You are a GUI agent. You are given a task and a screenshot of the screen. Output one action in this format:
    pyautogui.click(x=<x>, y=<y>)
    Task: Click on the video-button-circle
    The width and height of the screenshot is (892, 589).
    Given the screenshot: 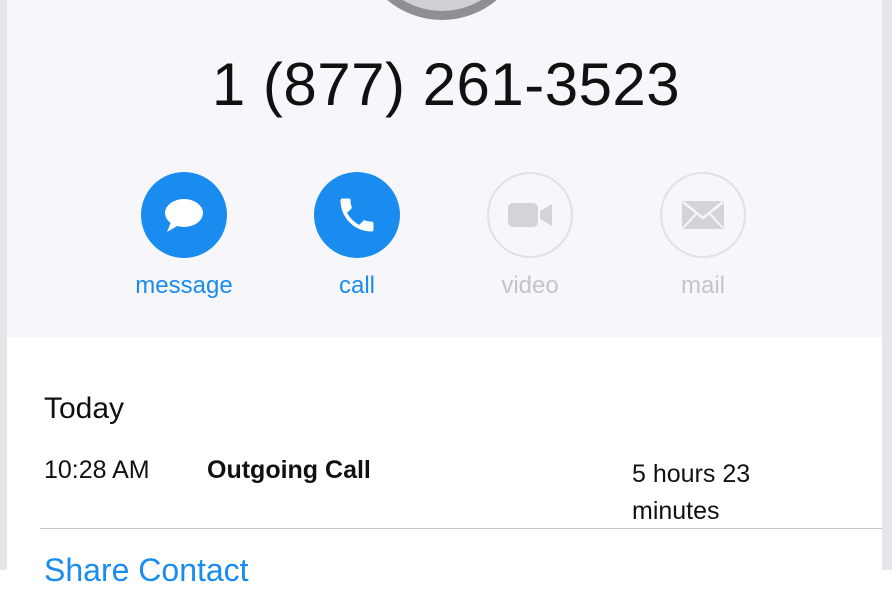 What is the action you would take?
    pyautogui.click(x=530, y=215)
    